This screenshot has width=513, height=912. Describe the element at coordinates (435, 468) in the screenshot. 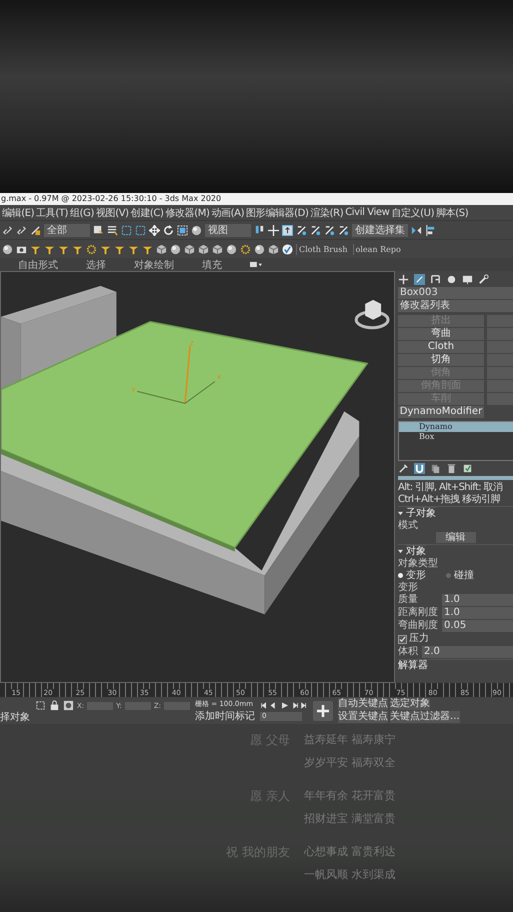

I see `copy-icon` at that location.